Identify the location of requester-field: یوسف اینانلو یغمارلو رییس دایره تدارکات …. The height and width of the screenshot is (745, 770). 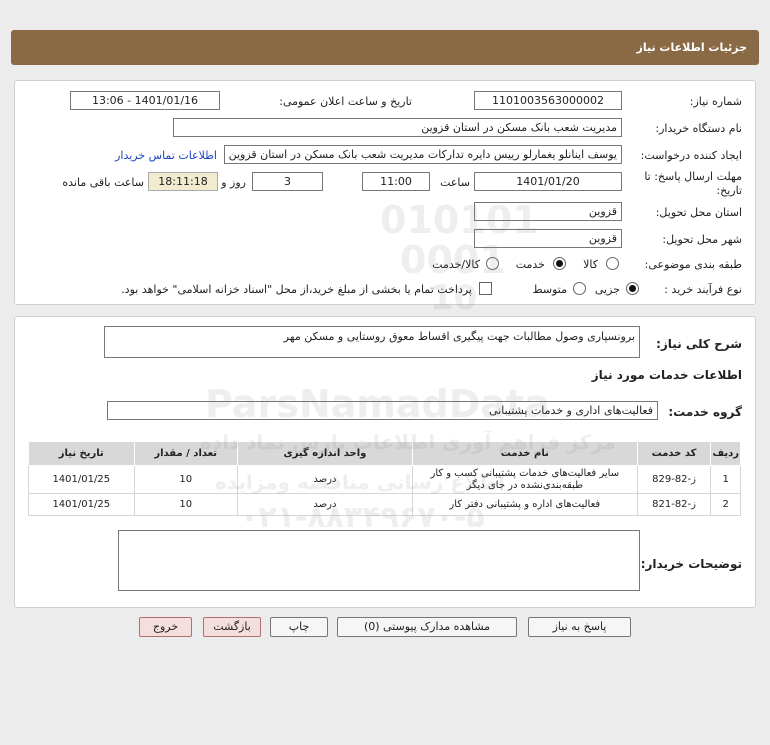
(423, 154).